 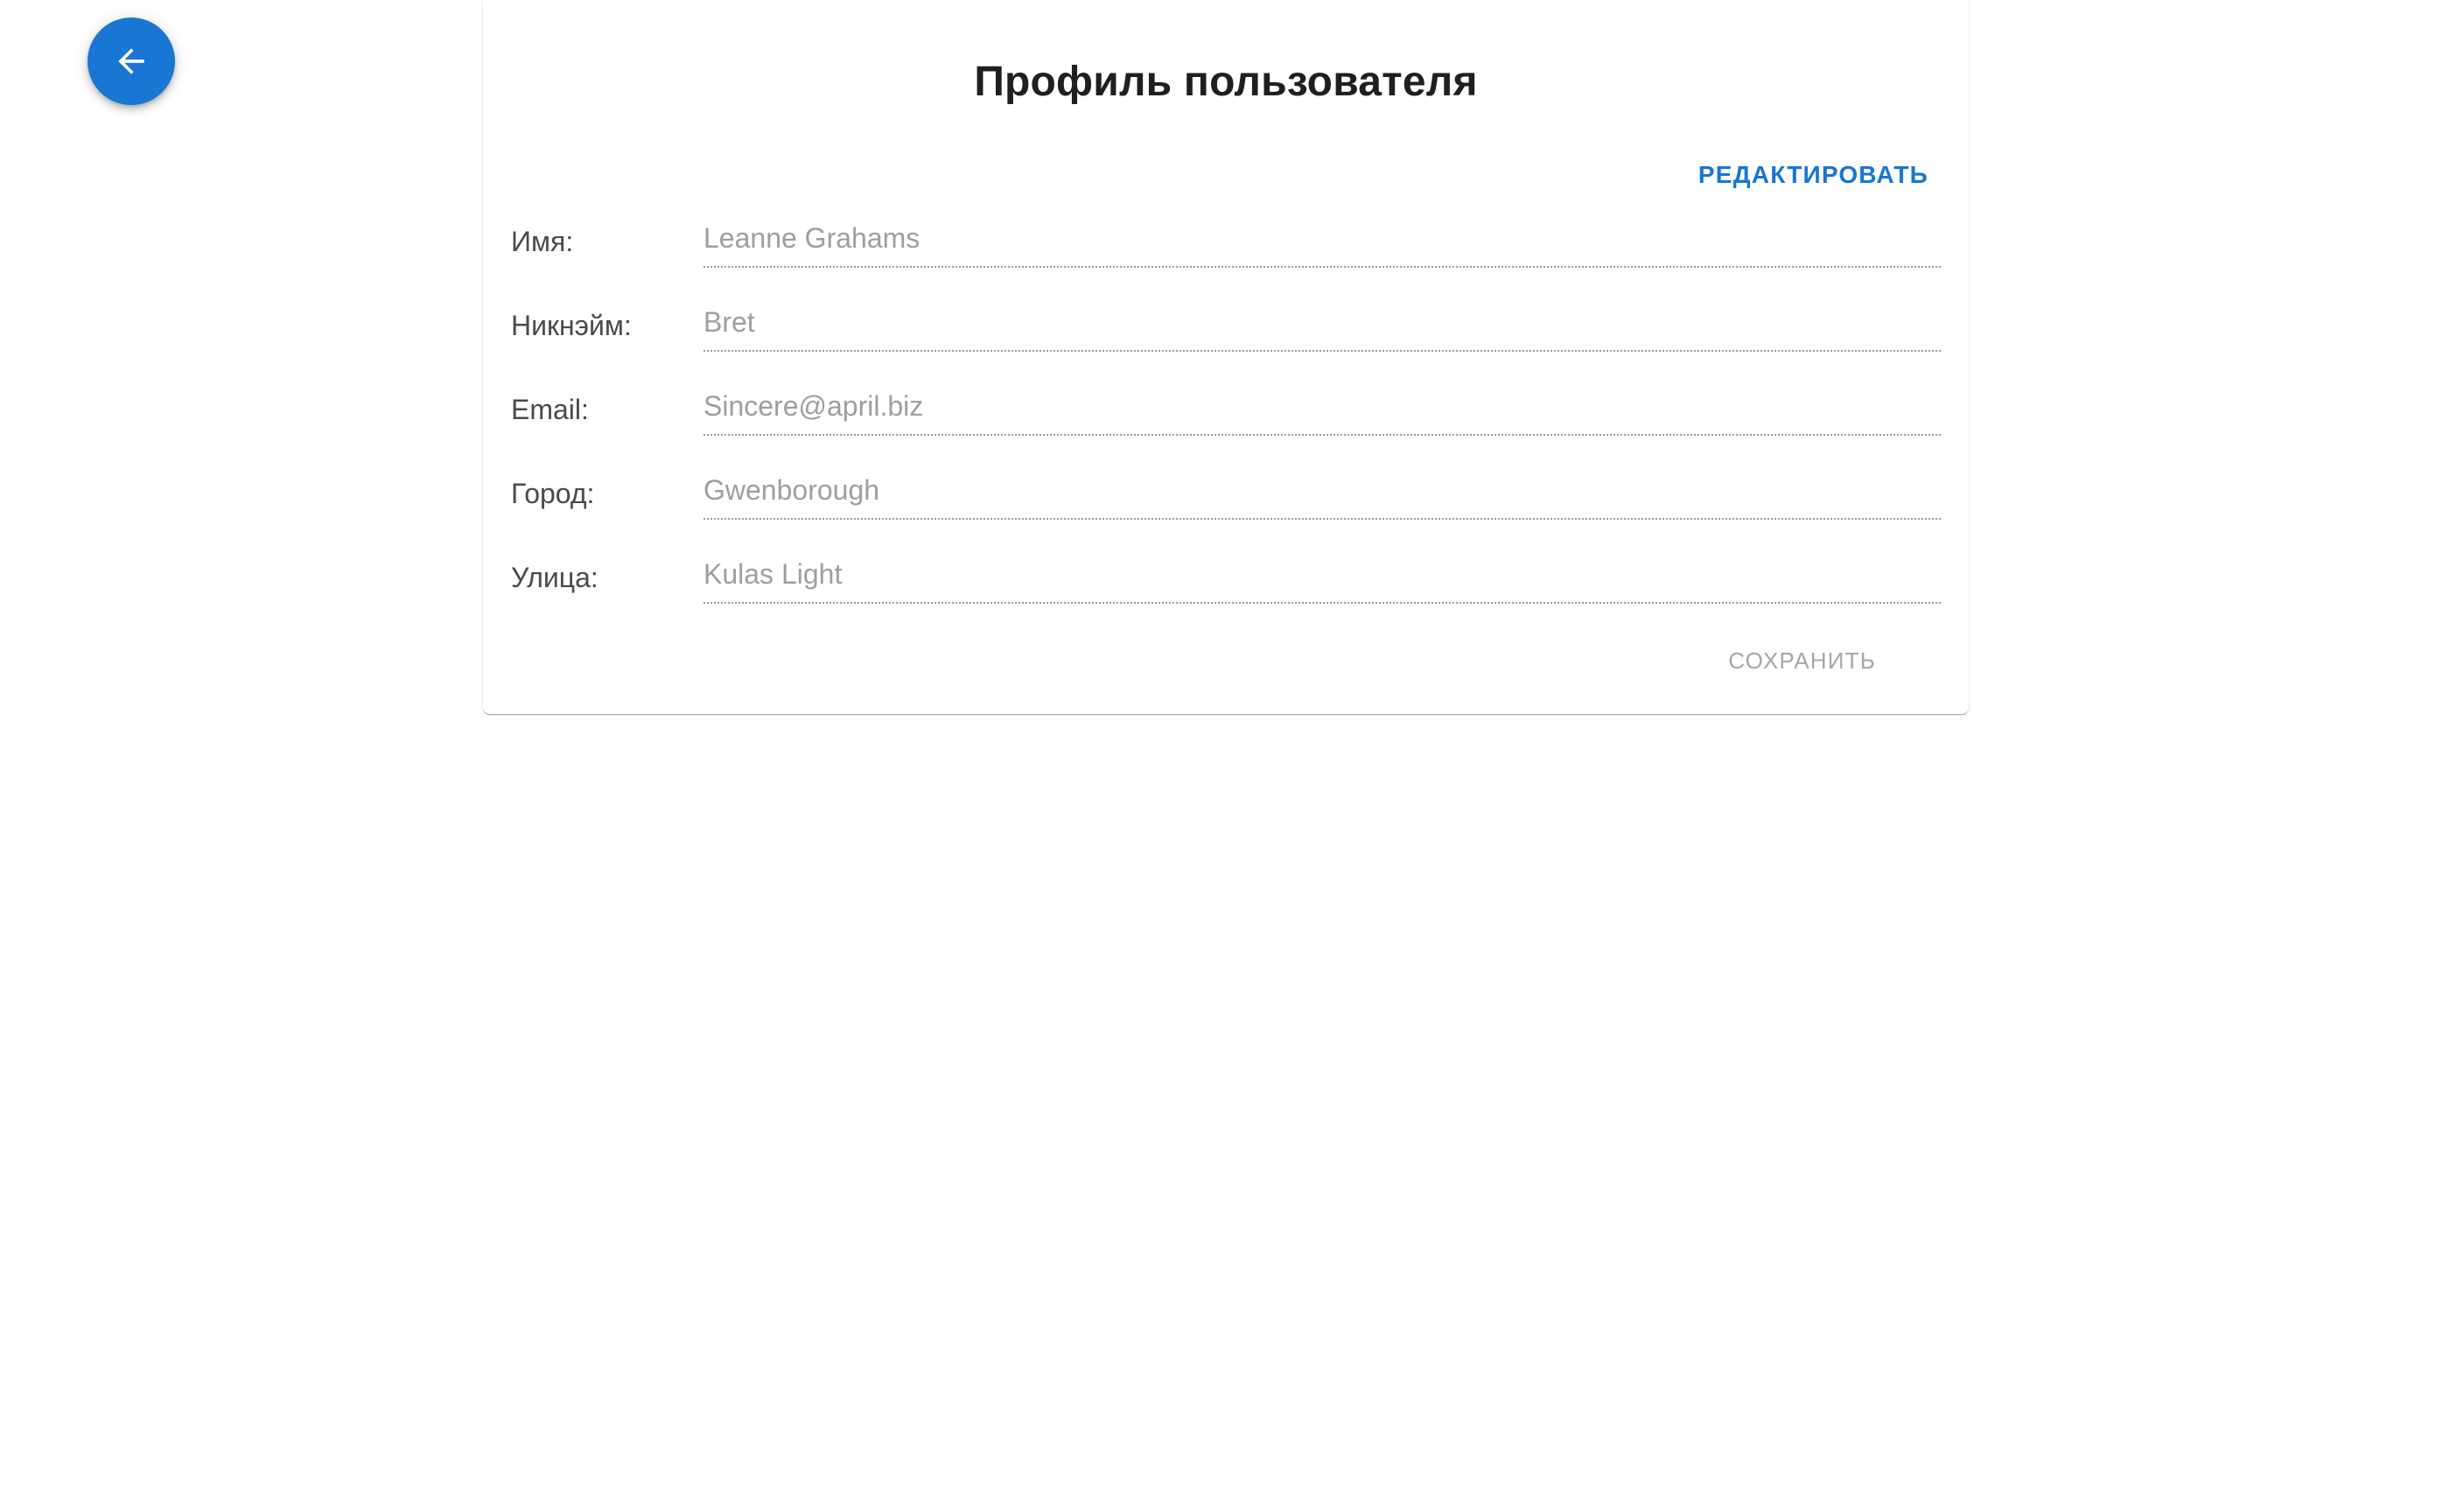 I want to click on field-row-city: Город:, so click(x=1226, y=492).